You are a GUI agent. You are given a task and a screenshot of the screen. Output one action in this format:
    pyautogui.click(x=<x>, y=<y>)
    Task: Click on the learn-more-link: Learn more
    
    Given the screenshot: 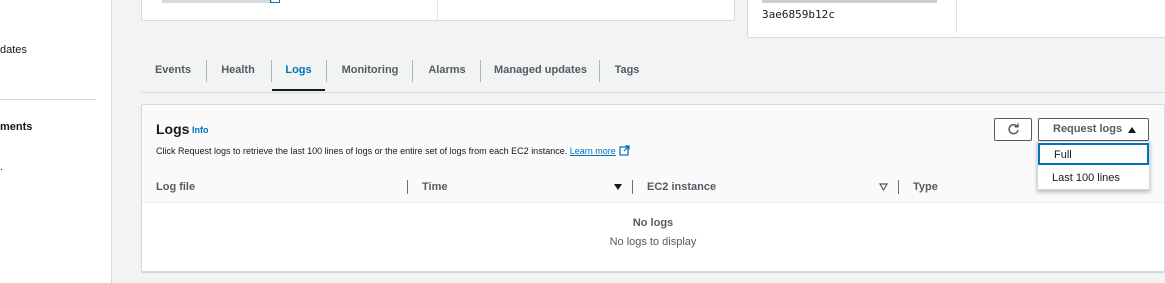 What is the action you would take?
    pyautogui.click(x=600, y=150)
    